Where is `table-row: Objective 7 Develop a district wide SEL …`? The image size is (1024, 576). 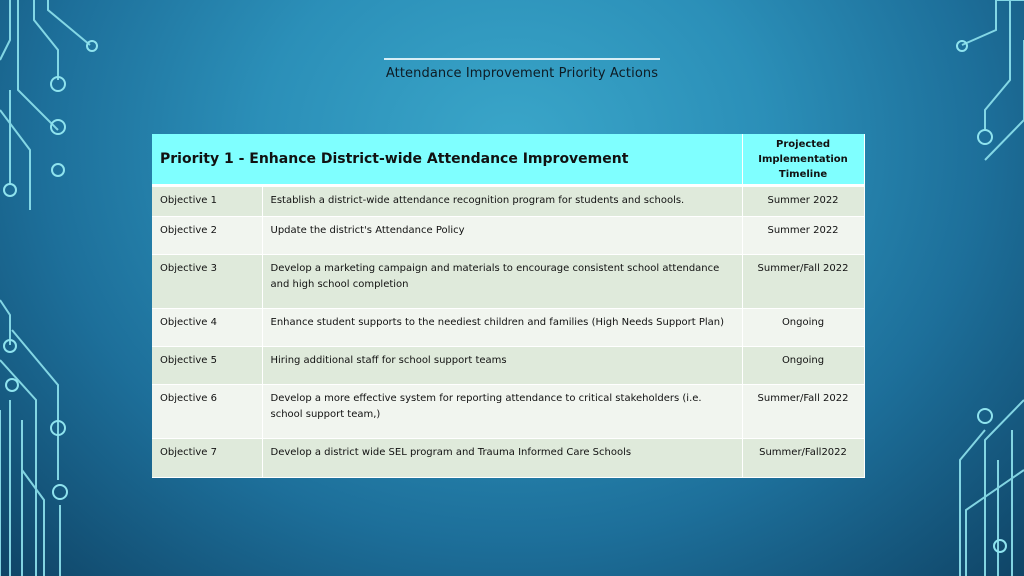 table-row: Objective 7 Develop a district wide SEL … is located at coordinates (508, 458).